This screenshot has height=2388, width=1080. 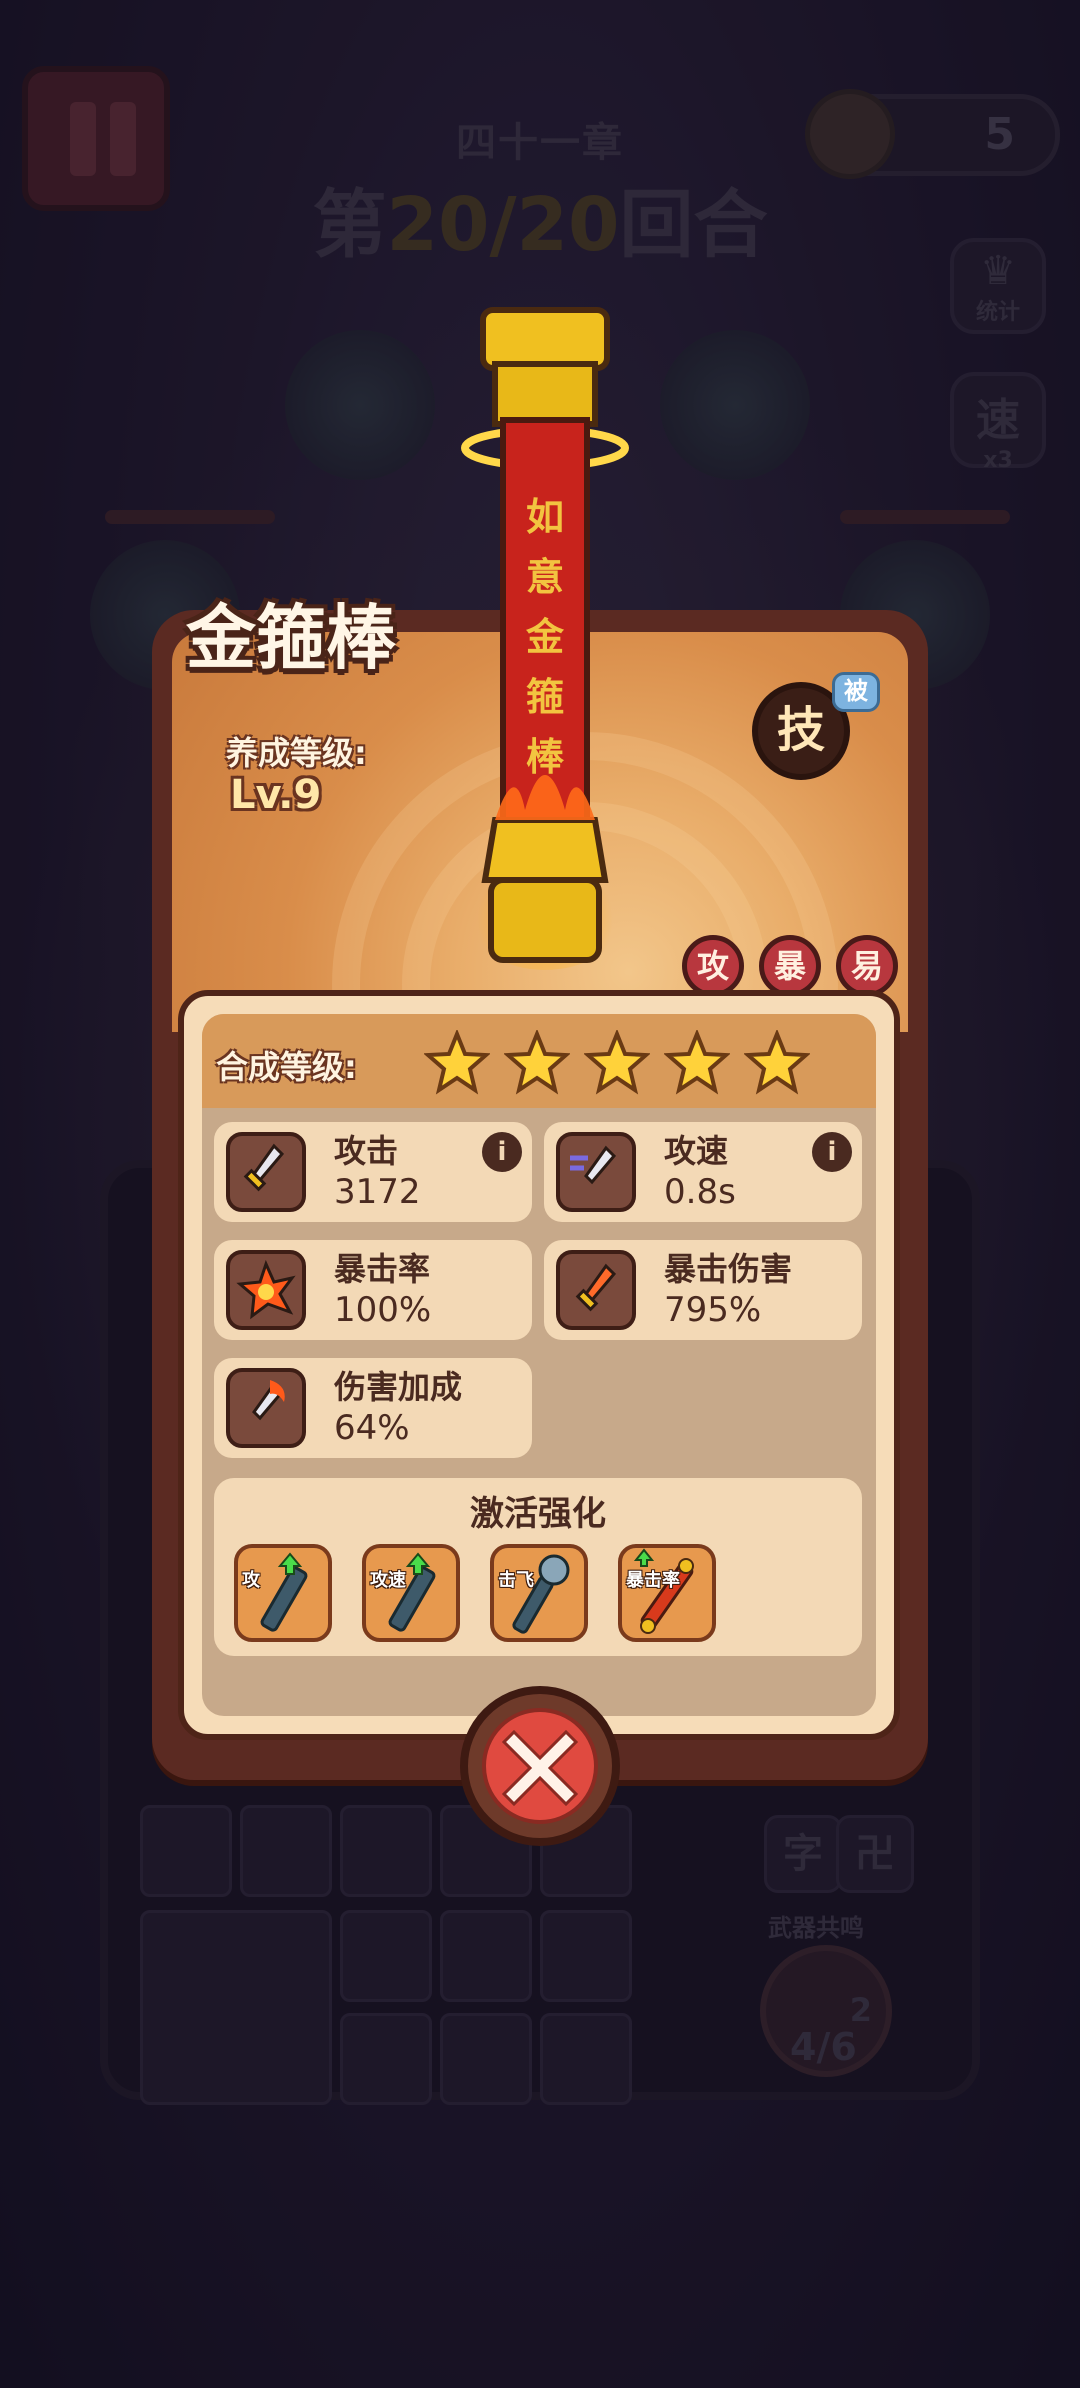 What do you see at coordinates (373, 1408) in the screenshot?
I see `stat-damage-bonus: 伤害加成 64%` at bounding box center [373, 1408].